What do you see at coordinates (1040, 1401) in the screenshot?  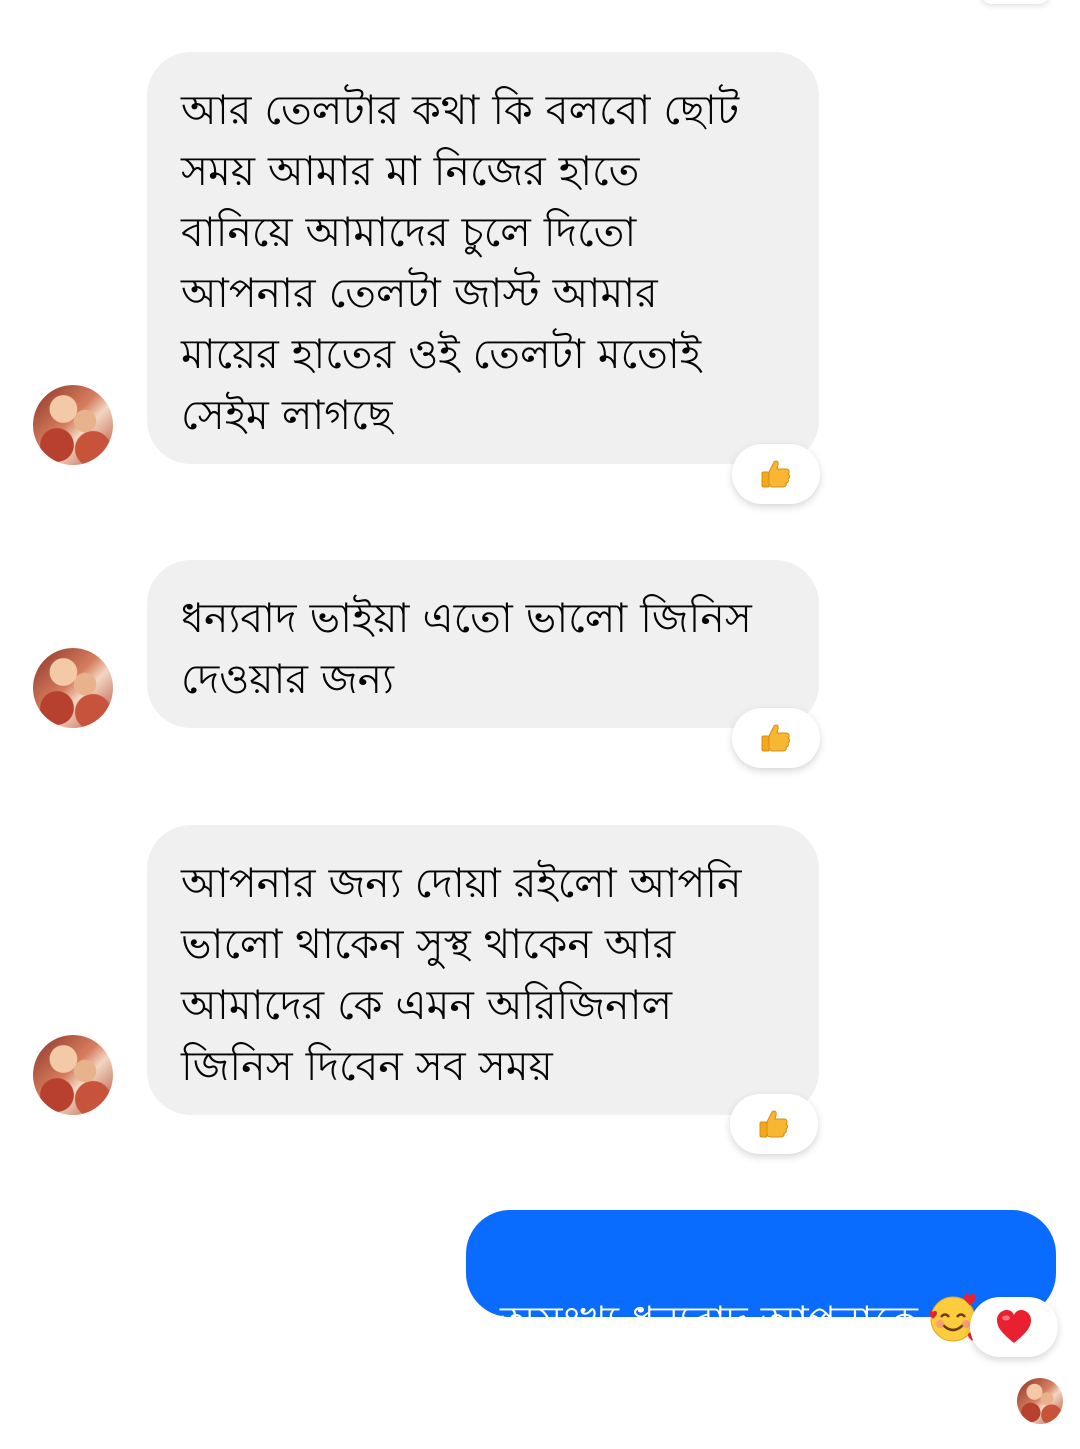 I see `read-receipt-avatar` at bounding box center [1040, 1401].